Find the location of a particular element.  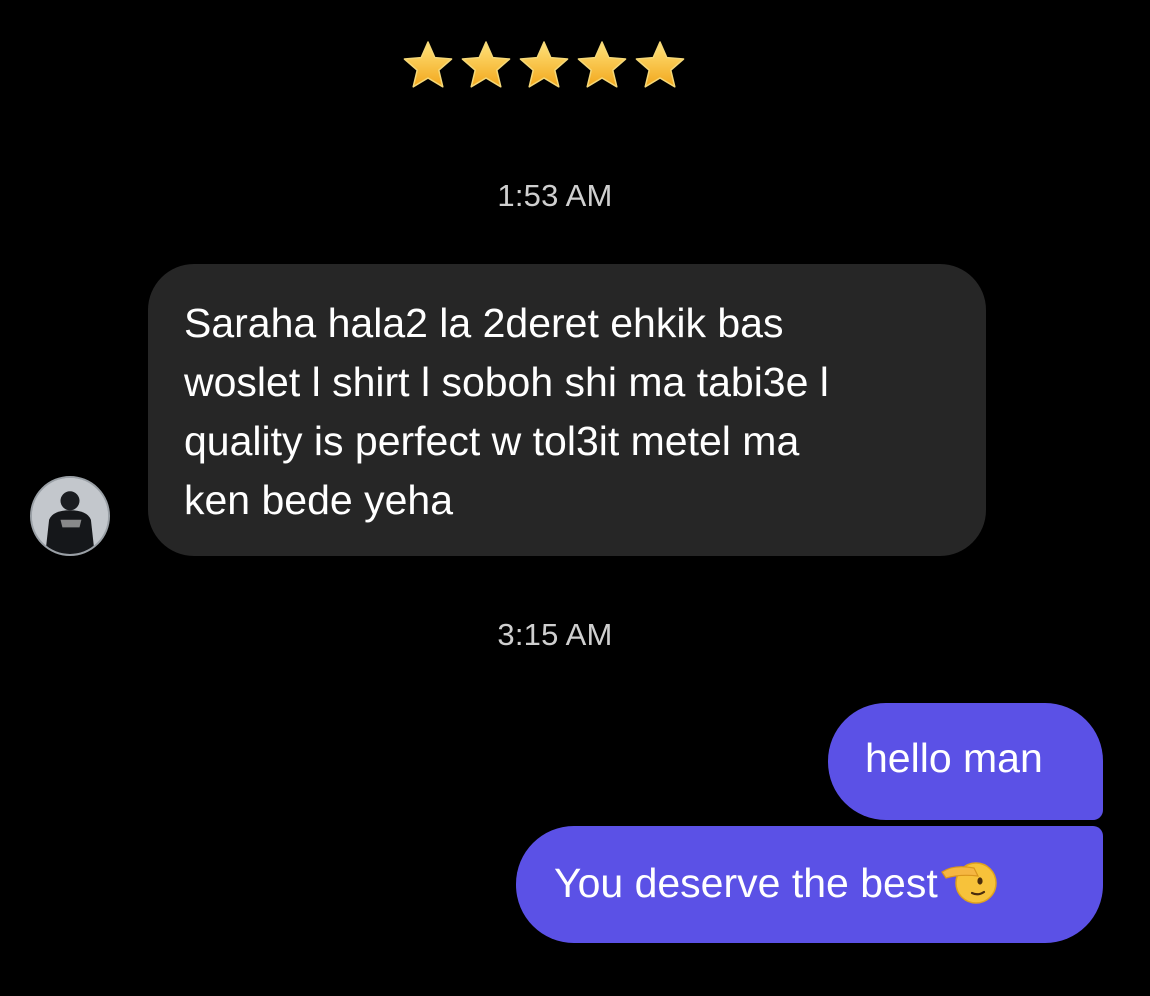

message-timestamp: 3:15 AM is located at coordinates (555, 634).